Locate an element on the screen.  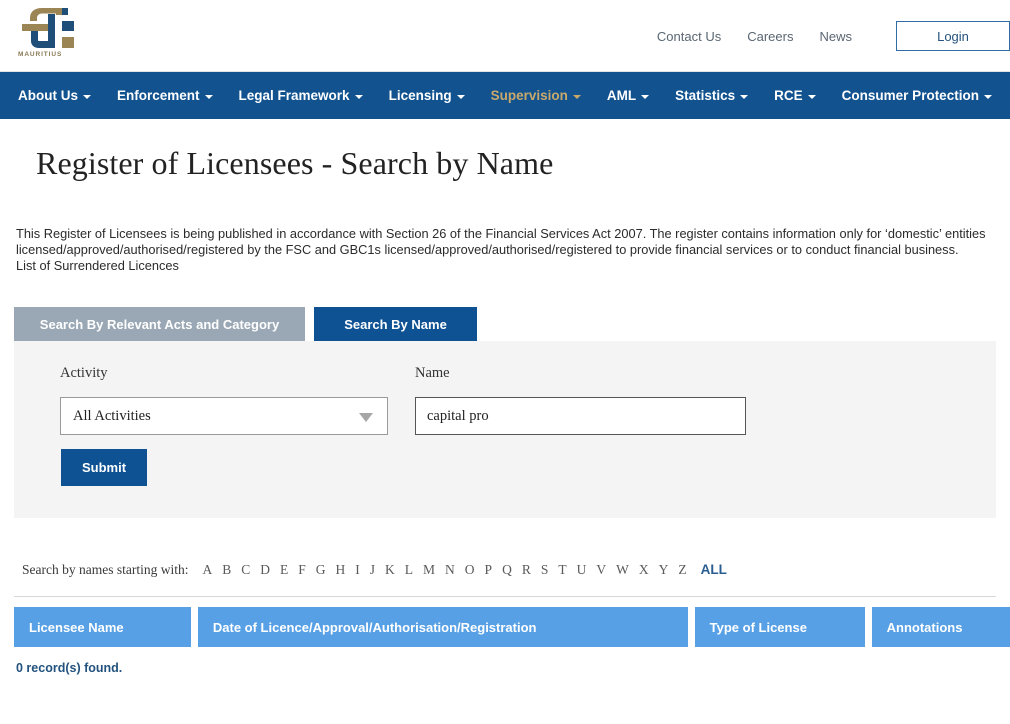
nav-label-about-us: About Us is located at coordinates (48, 95).